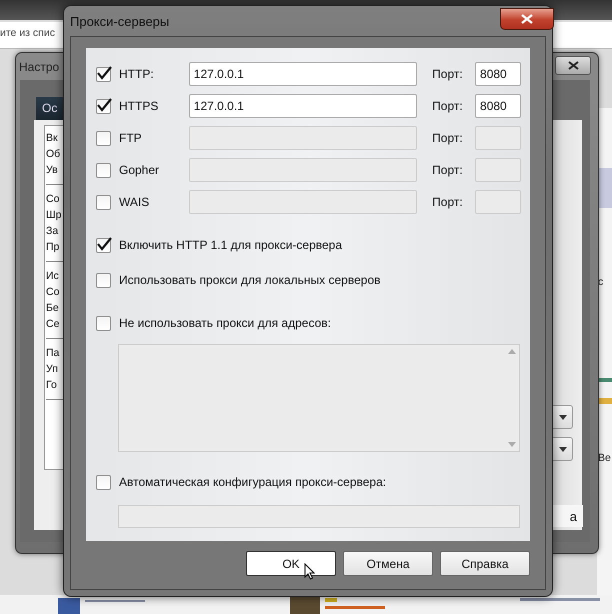 Image resolution: width=612 pixels, height=614 pixels. What do you see at coordinates (27, 33) in the screenshot?
I see `address-text: ите из спис` at bounding box center [27, 33].